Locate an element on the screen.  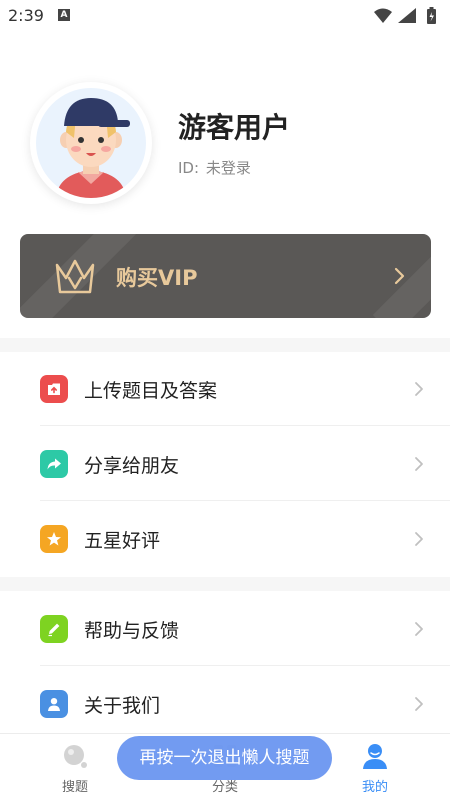
profile-icon is located at coordinates (375, 756).